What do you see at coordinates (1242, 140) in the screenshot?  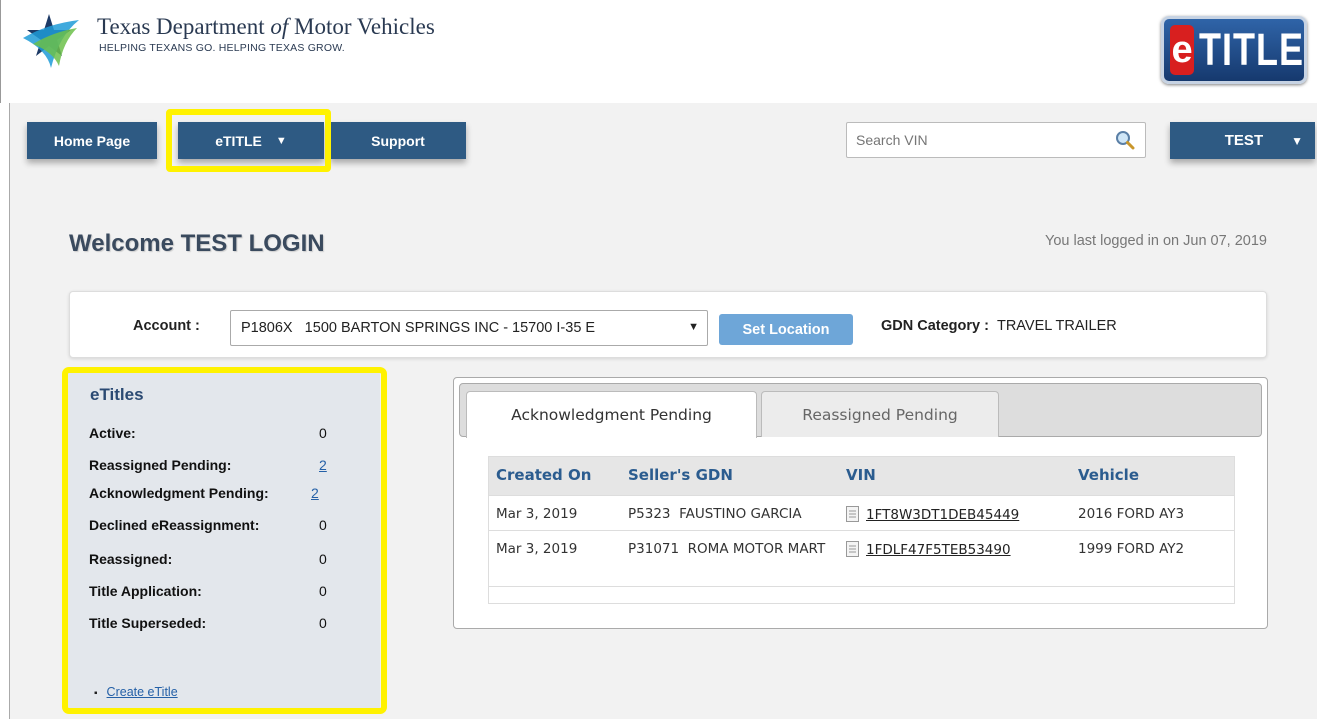 I see `user-menu: TEST ▼` at bounding box center [1242, 140].